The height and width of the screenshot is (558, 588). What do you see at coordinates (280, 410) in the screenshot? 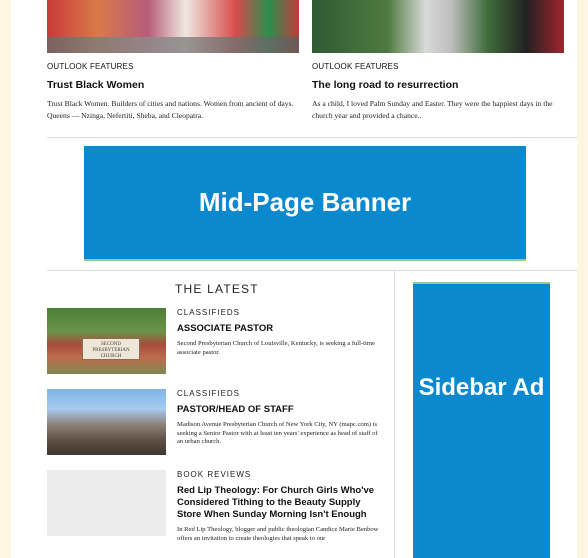
I see `item-title: PASTOR/HEAD OF STAFF` at bounding box center [280, 410].